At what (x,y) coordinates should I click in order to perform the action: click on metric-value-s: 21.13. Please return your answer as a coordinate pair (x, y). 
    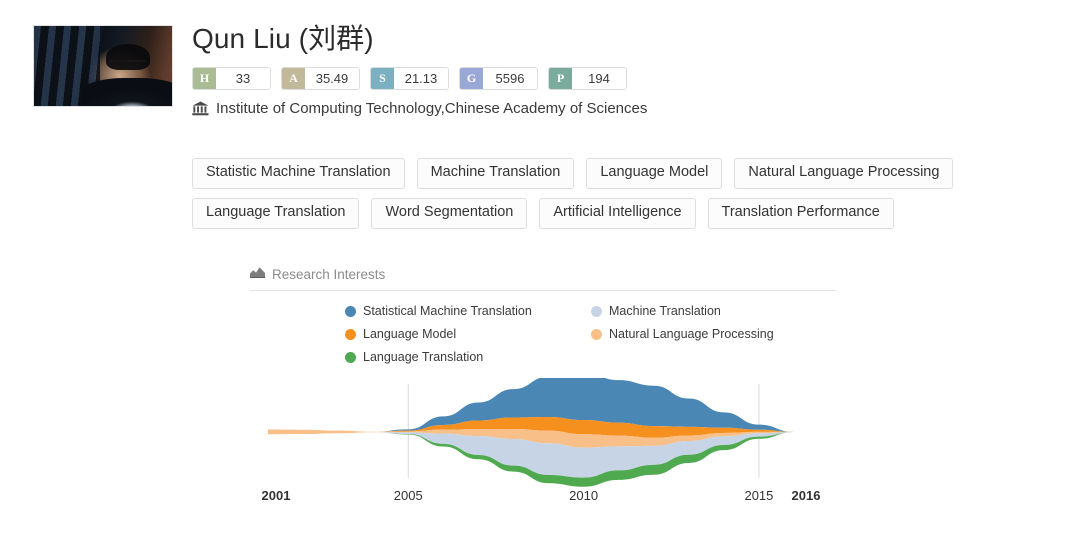
    Looking at the image, I should click on (421, 78).